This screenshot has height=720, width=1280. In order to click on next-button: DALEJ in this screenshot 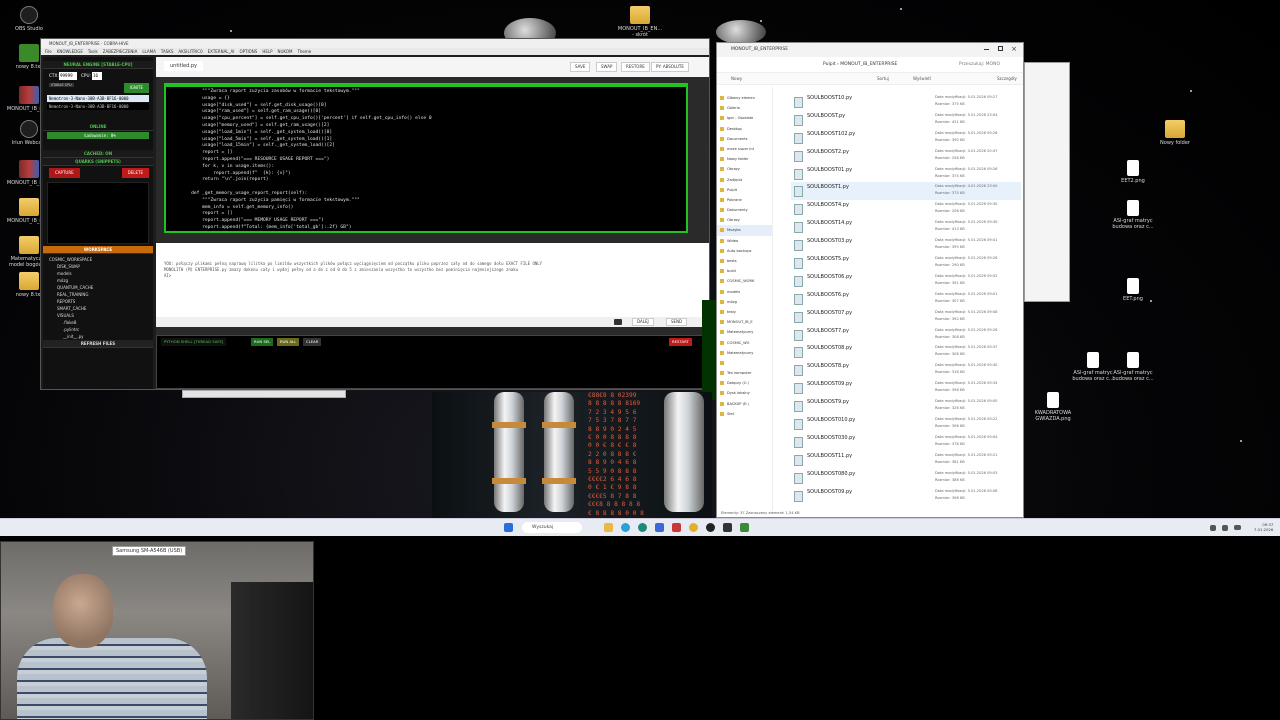, I will do `click(643, 322)`.